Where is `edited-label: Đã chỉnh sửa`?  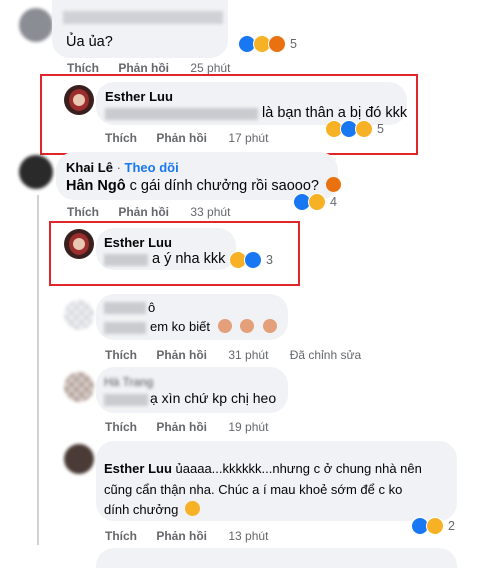
edited-label: Đã chỉnh sửa is located at coordinates (325, 355).